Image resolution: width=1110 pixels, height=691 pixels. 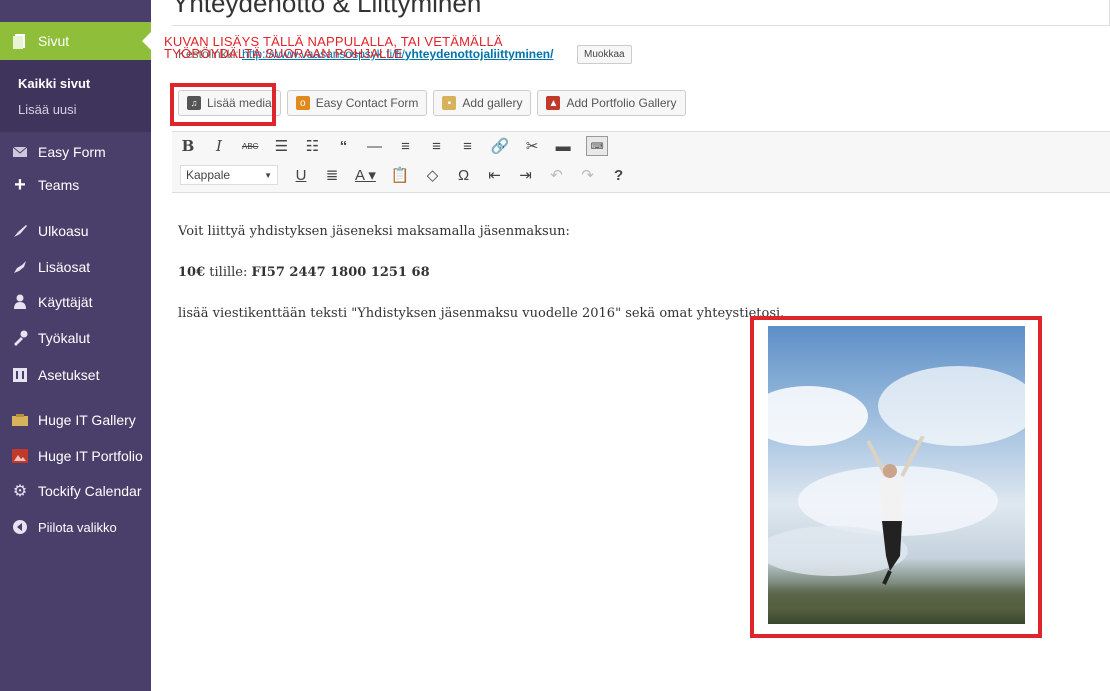 What do you see at coordinates (365, 175) in the screenshot?
I see `text-color-icon: A ▾` at bounding box center [365, 175].